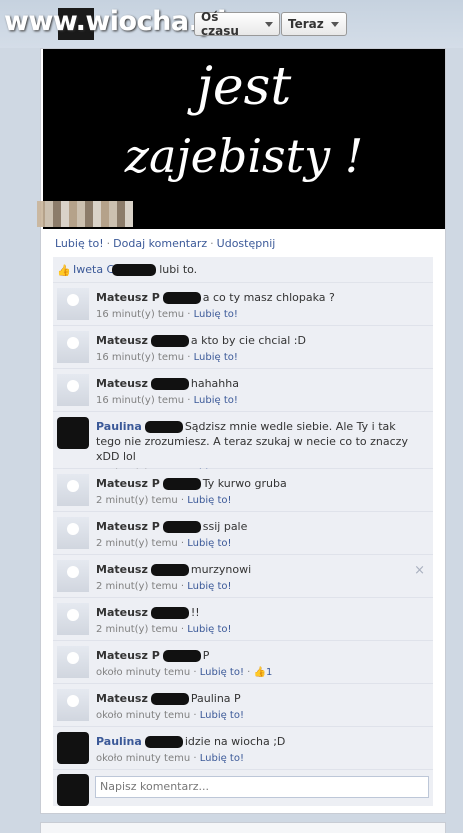  I want to click on timeline-dropdown: Oś czasu, so click(237, 24).